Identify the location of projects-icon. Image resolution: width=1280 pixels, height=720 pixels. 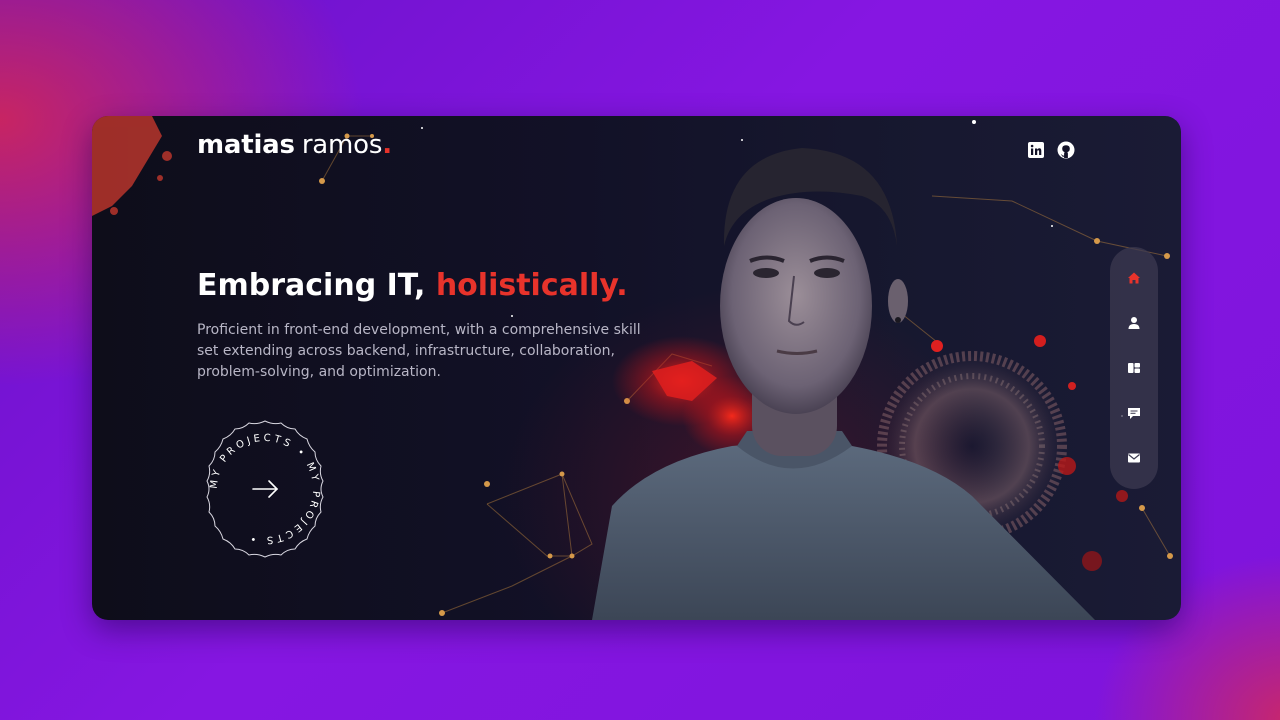
(1134, 368).